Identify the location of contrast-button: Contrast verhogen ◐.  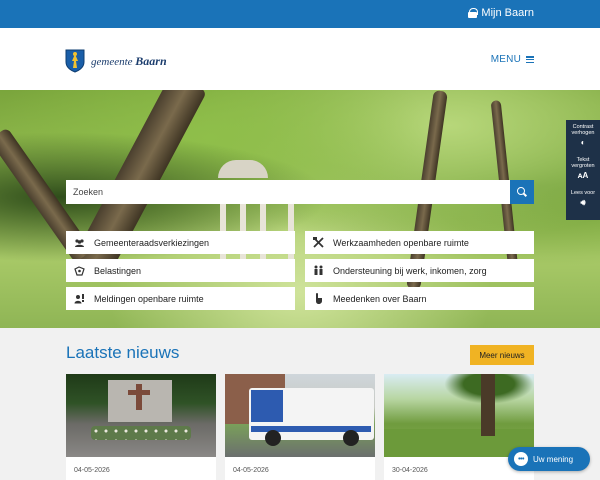
(583, 136).